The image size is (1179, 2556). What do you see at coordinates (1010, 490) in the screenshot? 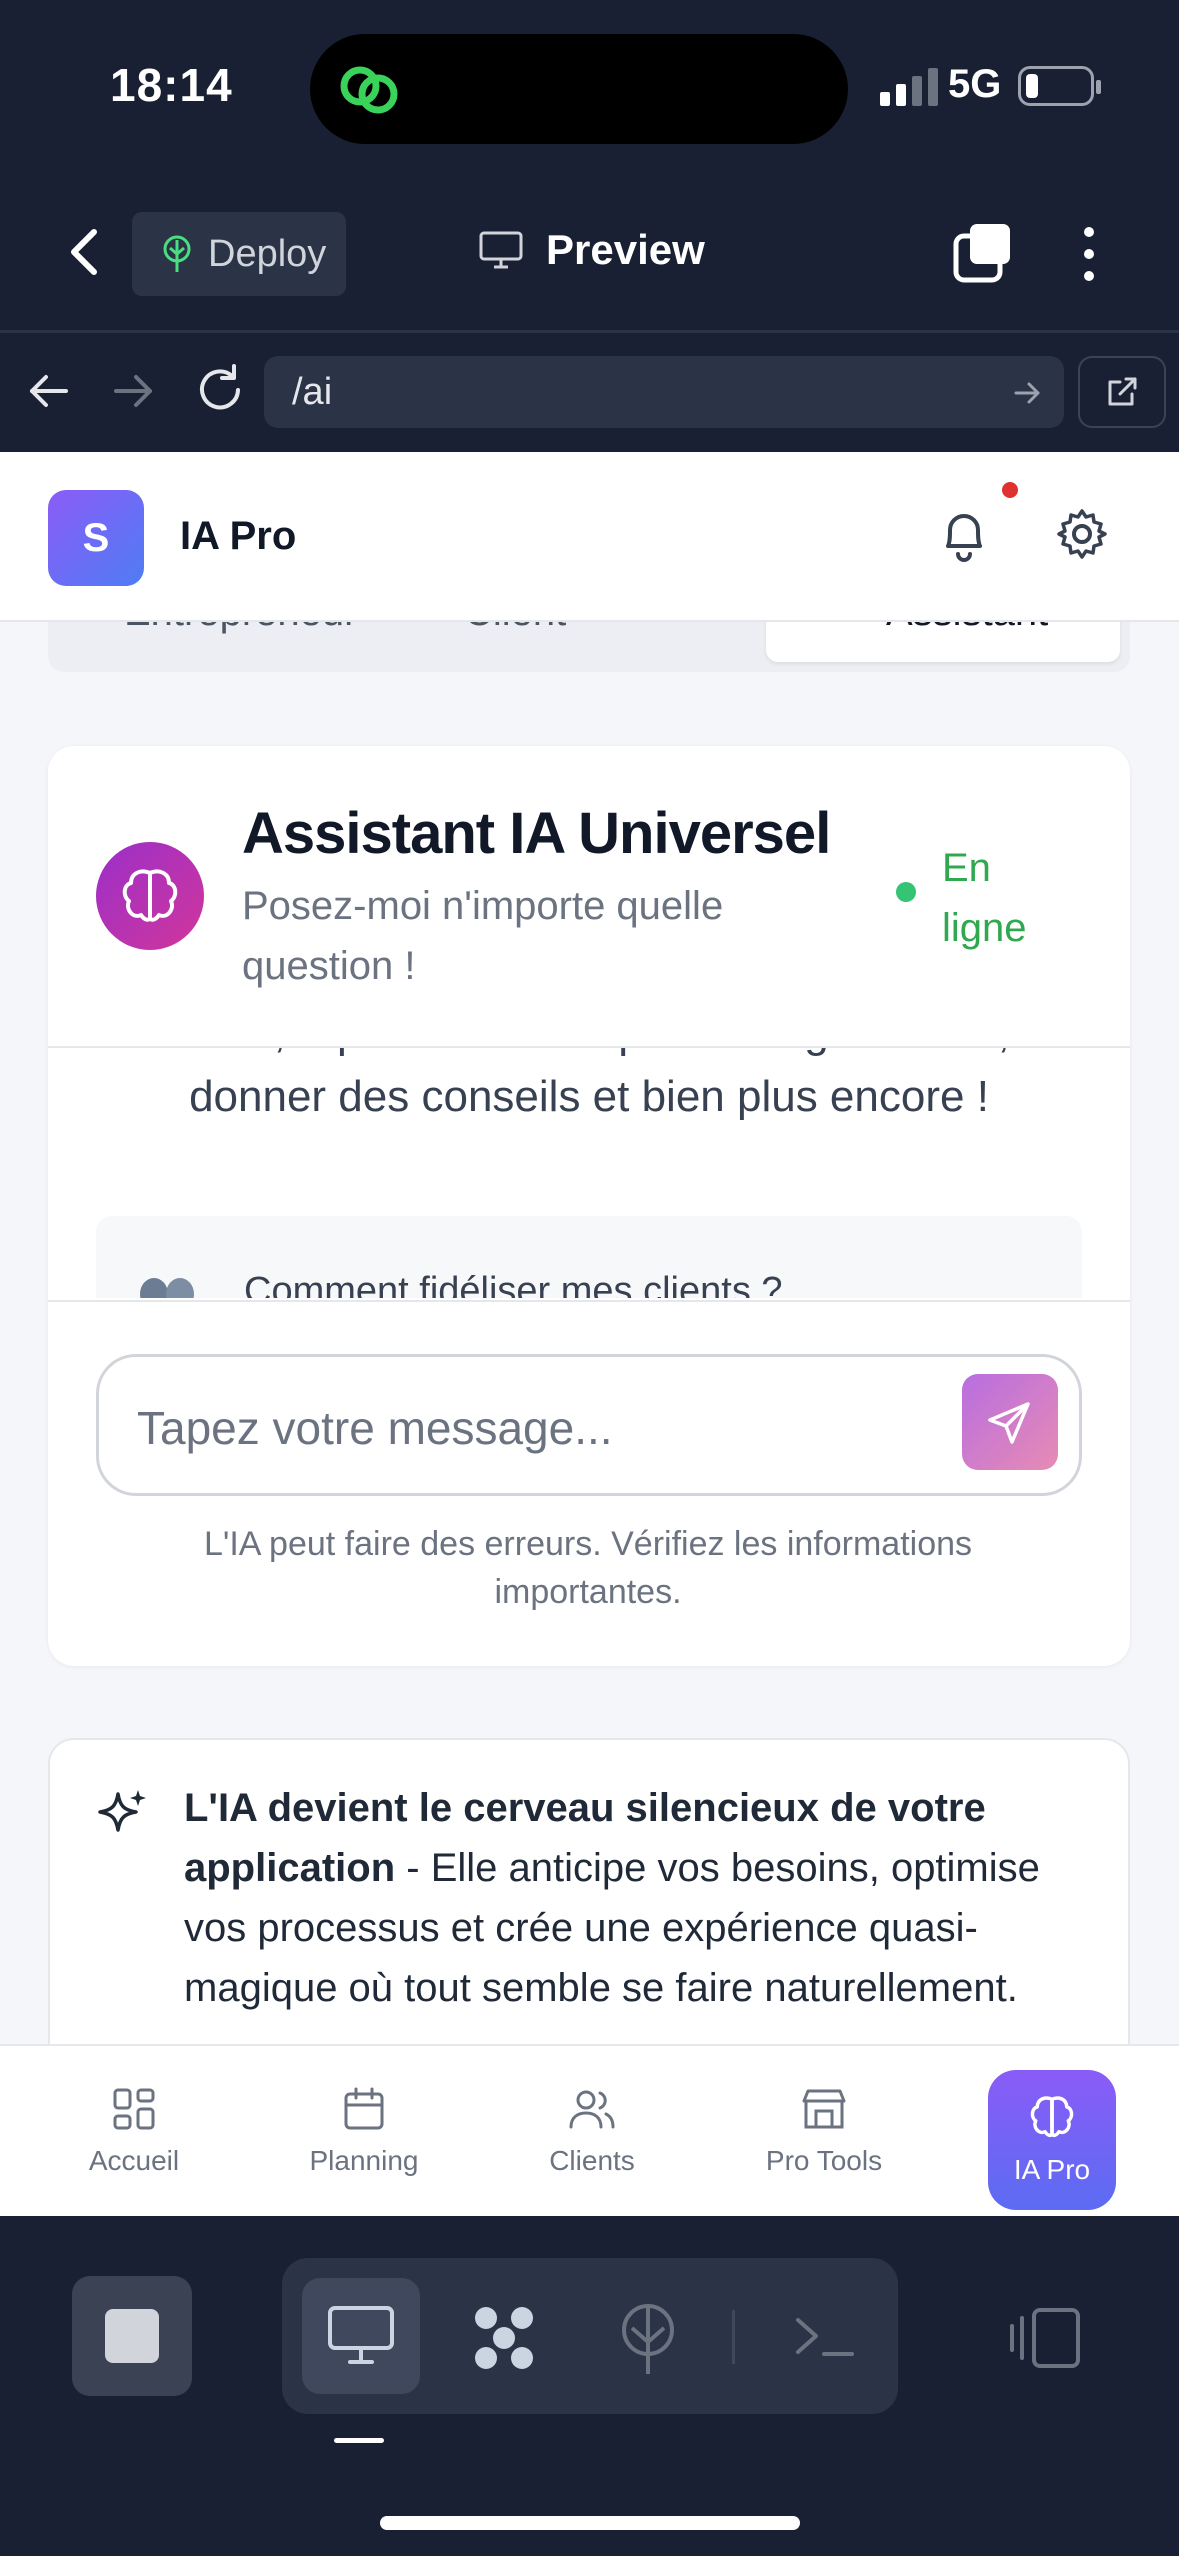
I see `notification-badge` at bounding box center [1010, 490].